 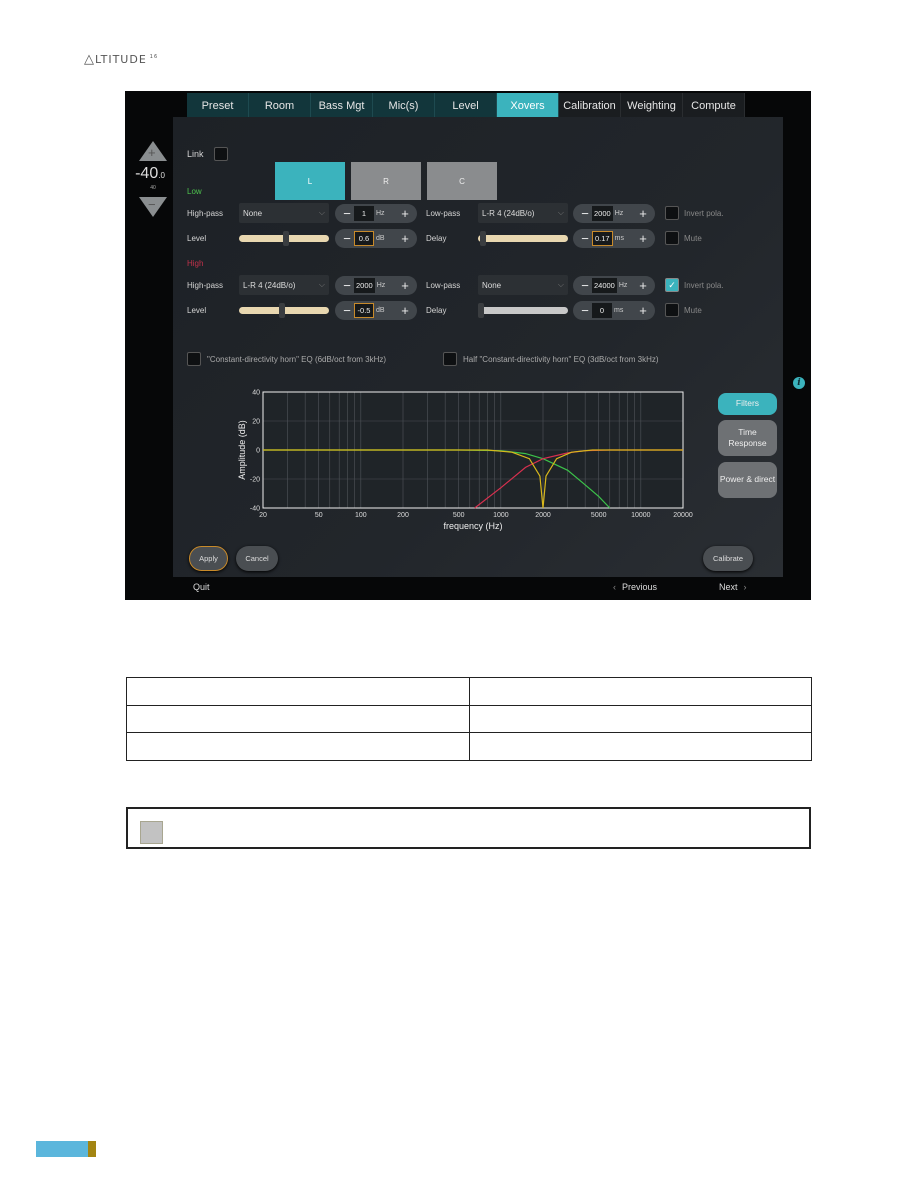 I want to click on y-axis-label: Amplitude (dB), so click(x=242, y=450).